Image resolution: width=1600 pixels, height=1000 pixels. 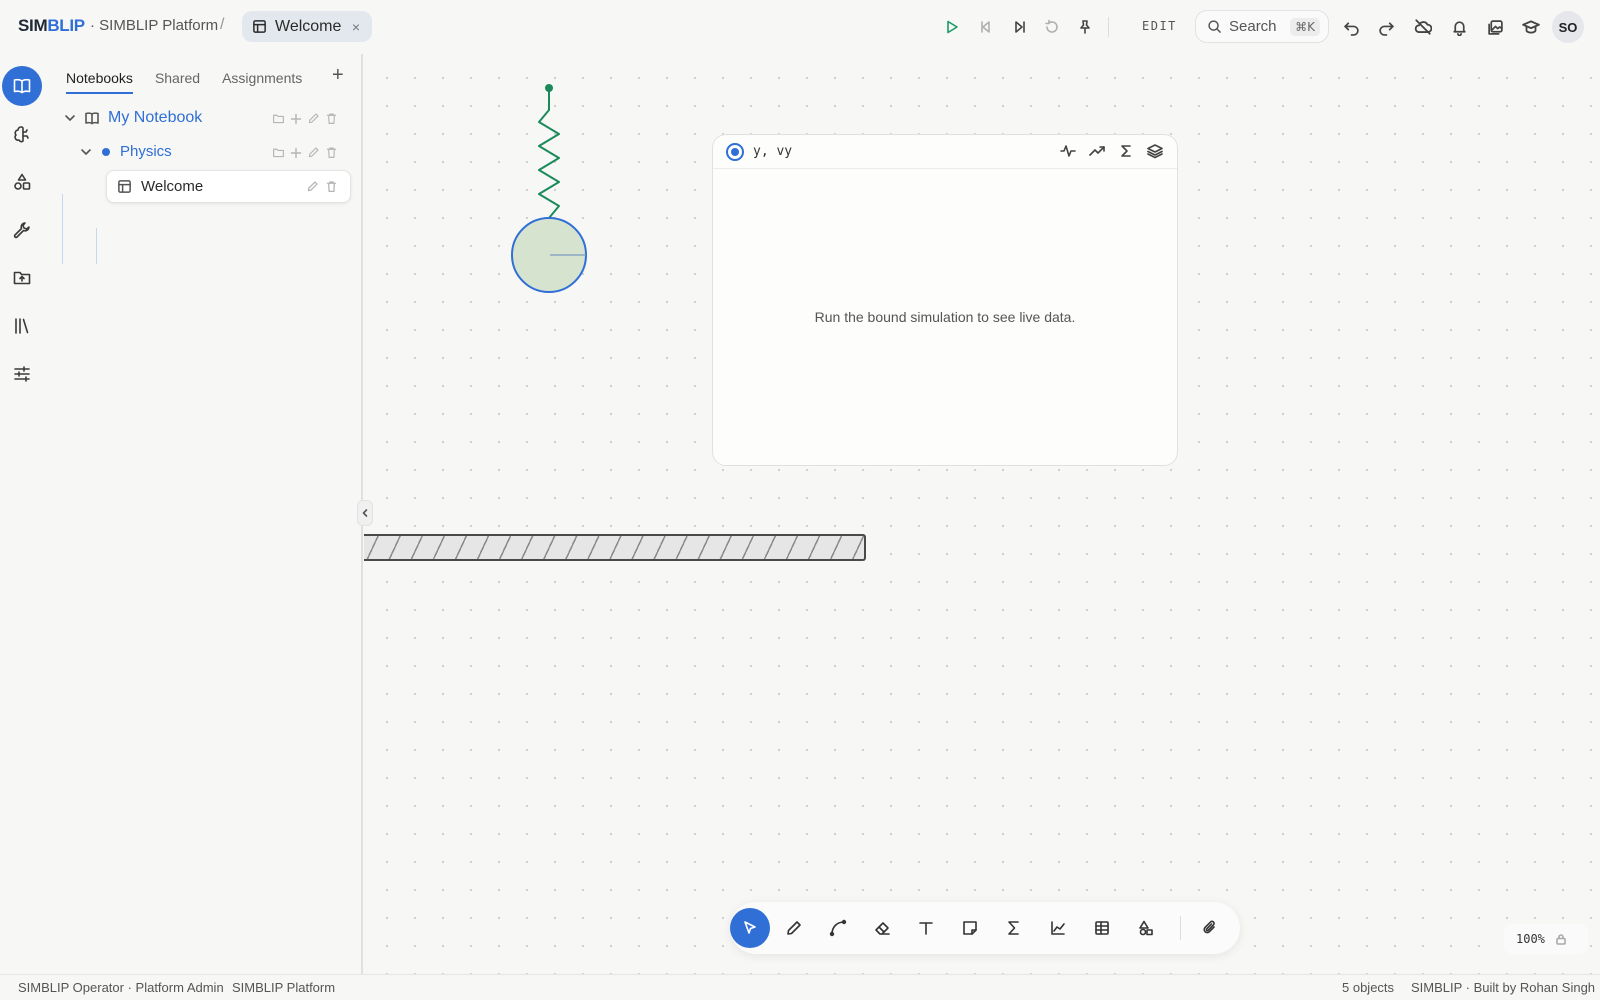 I want to click on tree-item-physics: Physics, so click(x=126, y=151).